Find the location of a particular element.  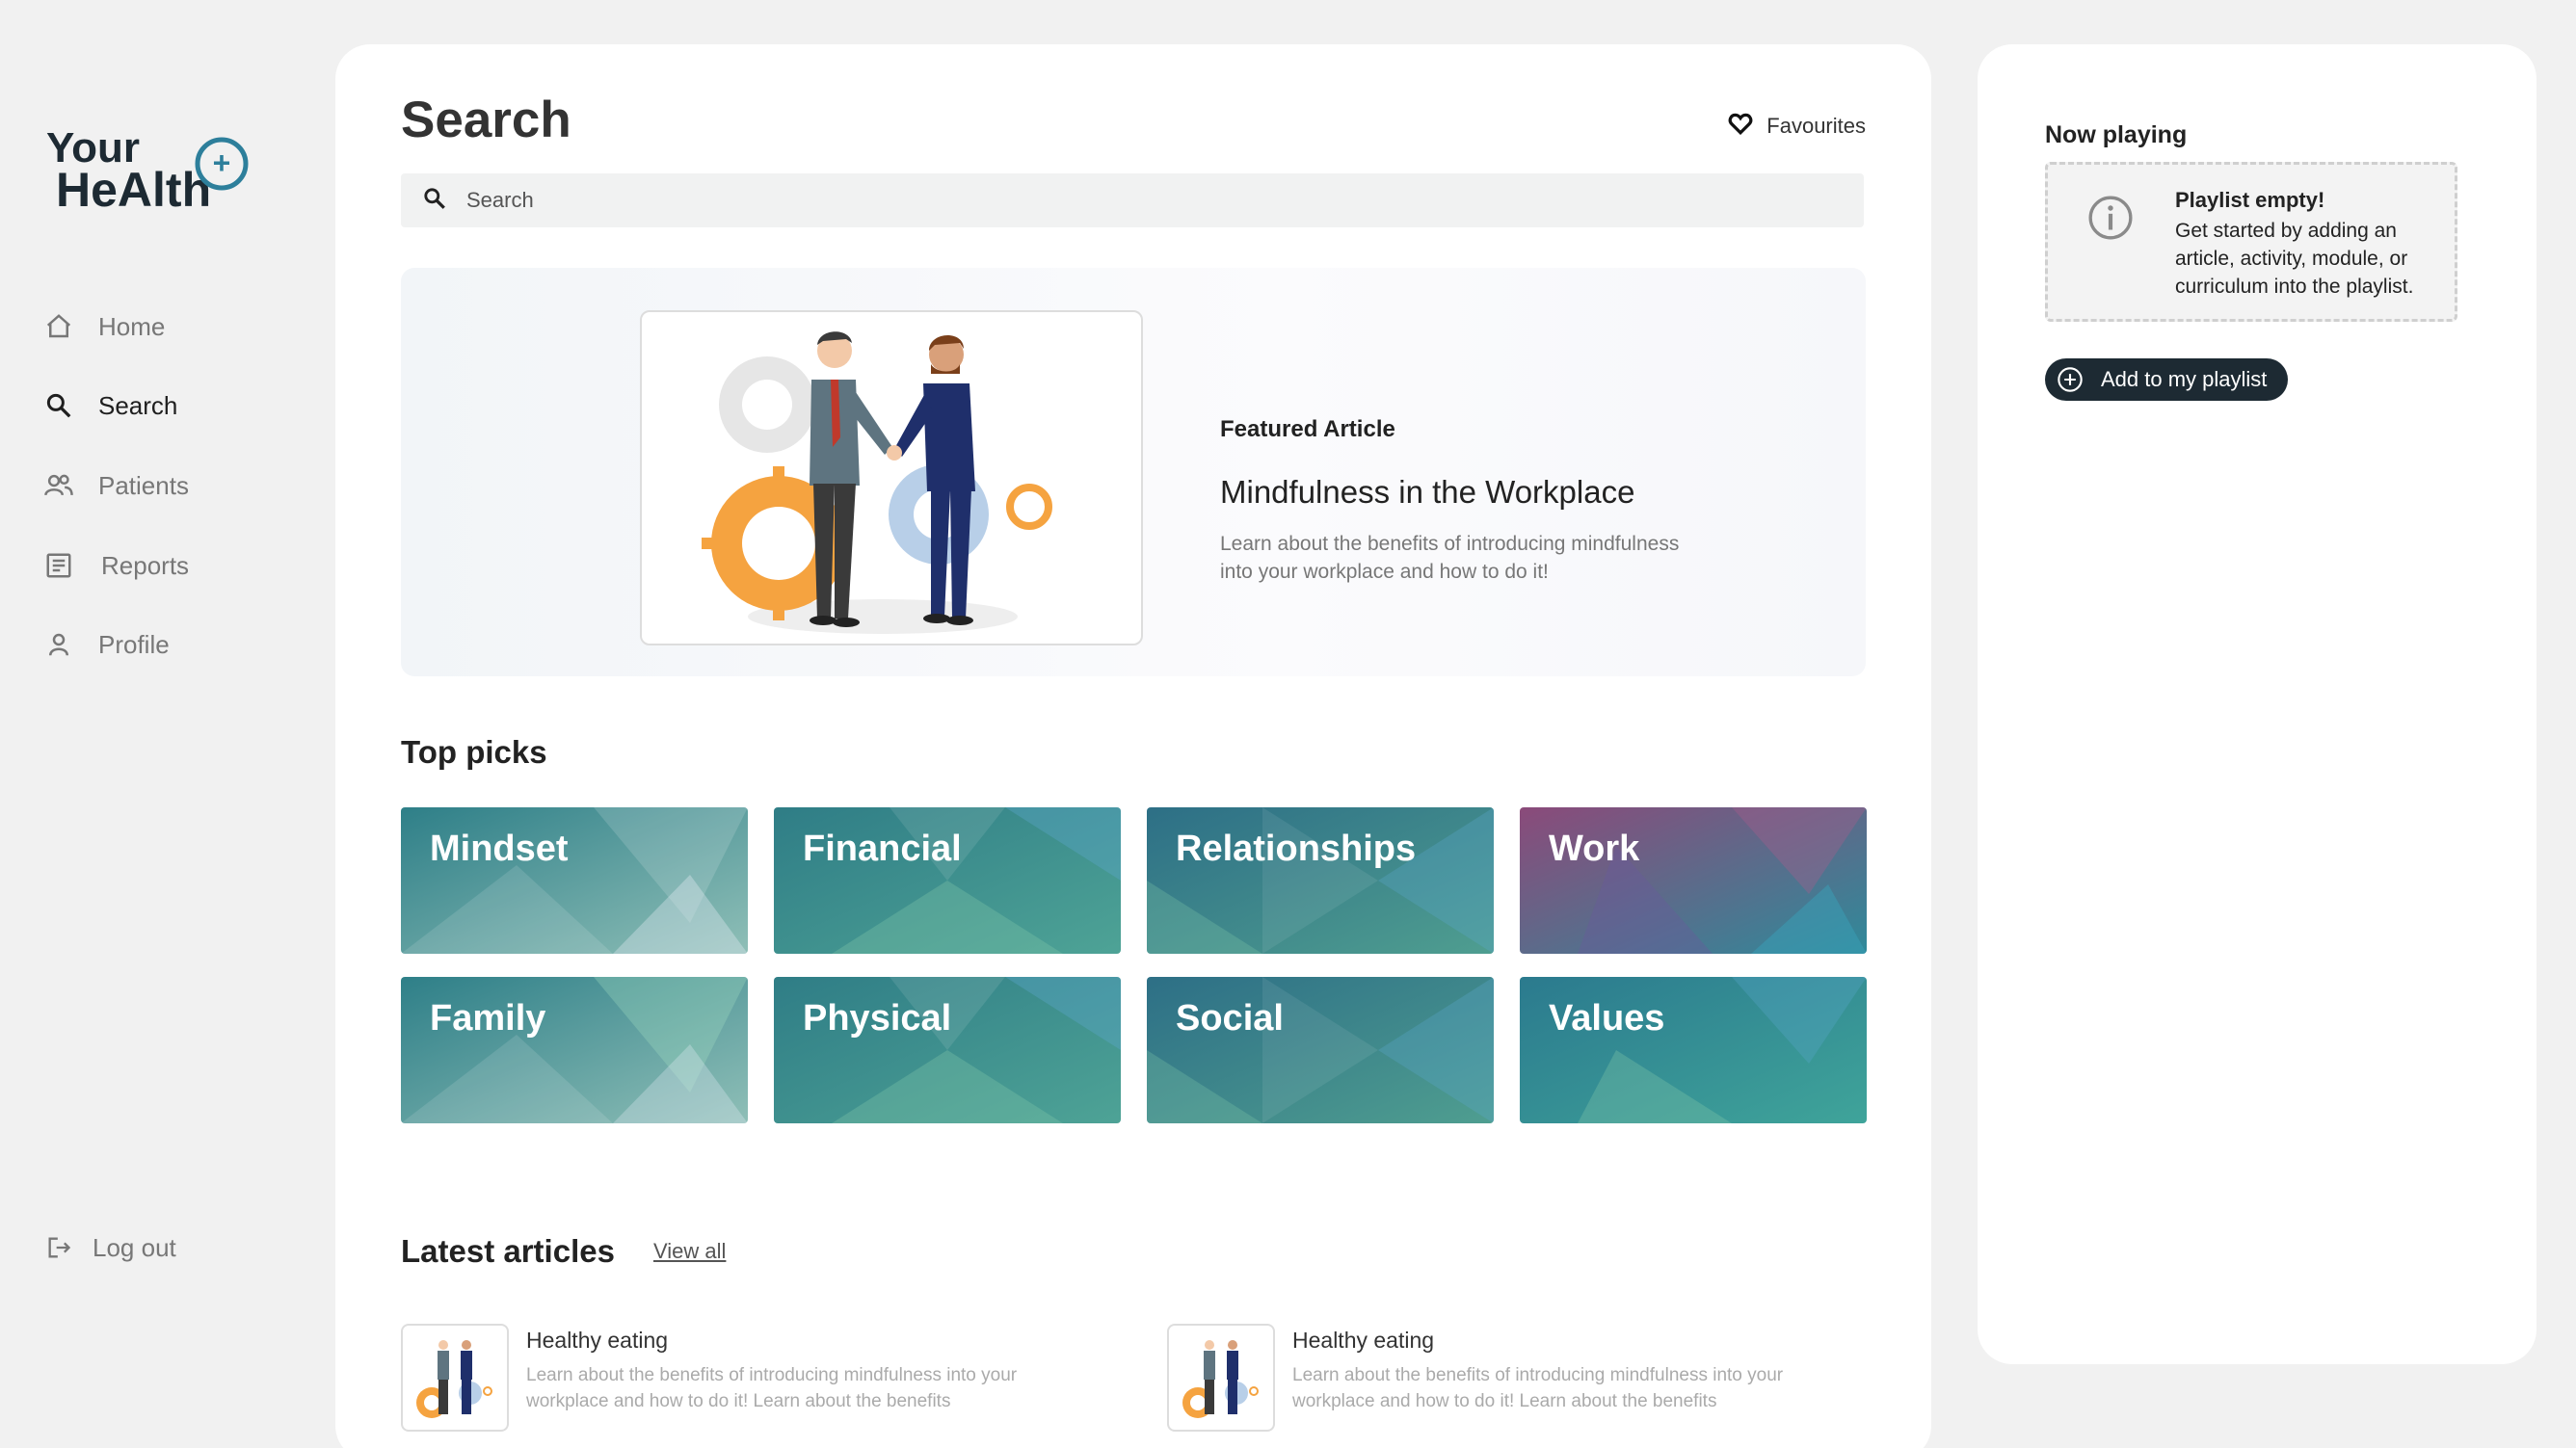

category-label: Family is located at coordinates (488, 1019).